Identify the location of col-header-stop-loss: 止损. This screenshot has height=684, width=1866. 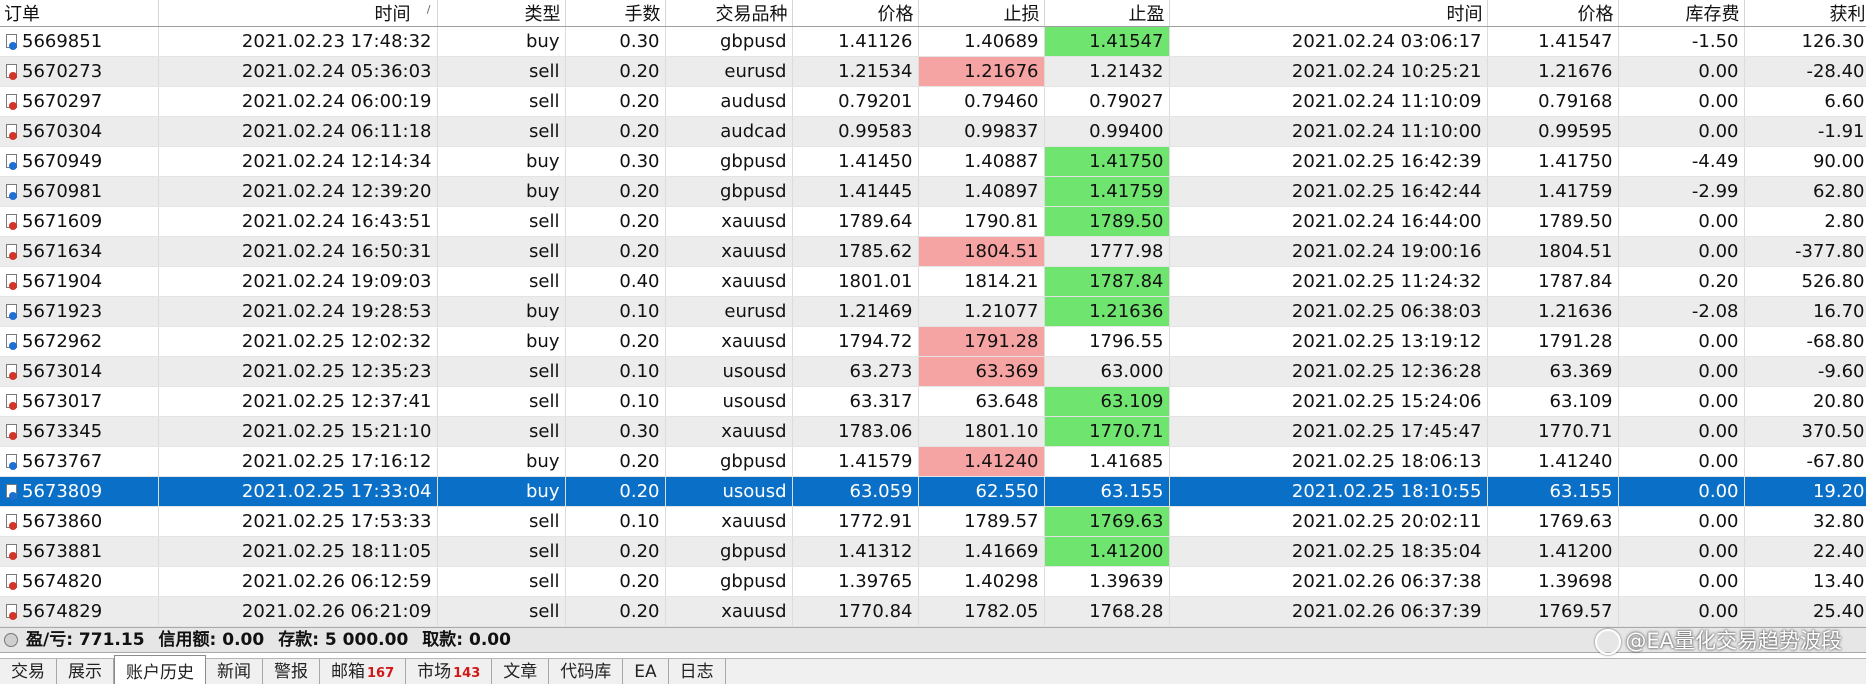
(981, 13).